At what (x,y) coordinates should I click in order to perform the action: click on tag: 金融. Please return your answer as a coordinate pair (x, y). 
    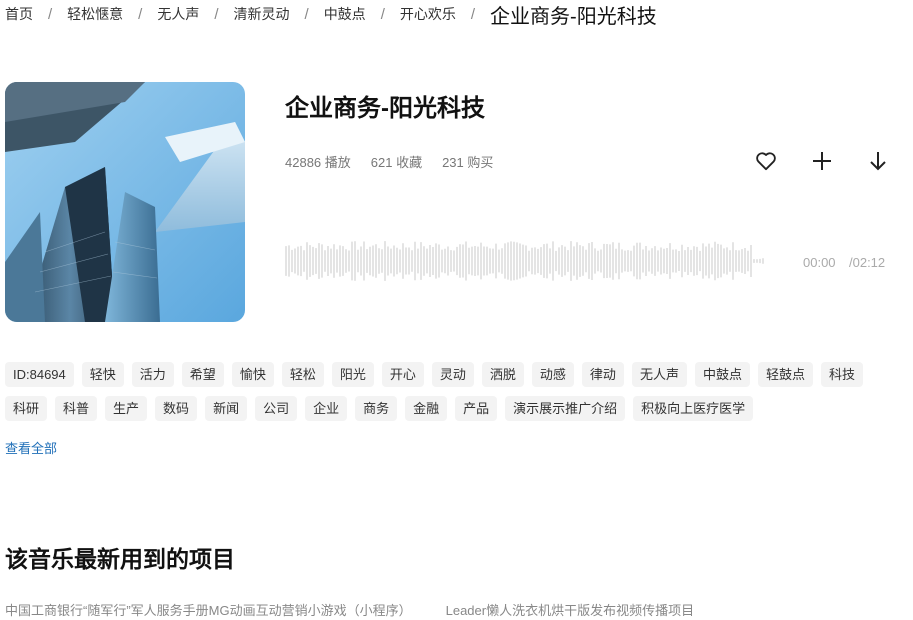
    Looking at the image, I should click on (426, 408).